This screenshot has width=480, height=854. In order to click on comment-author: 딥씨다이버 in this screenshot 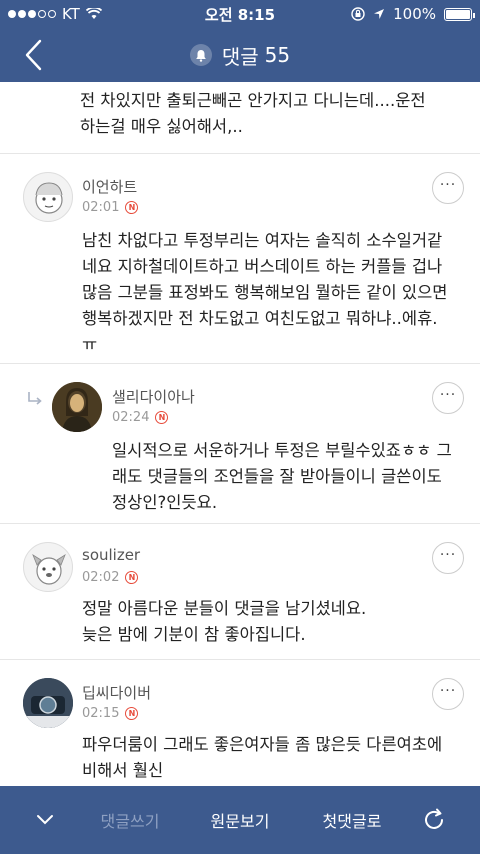, I will do `click(116, 692)`.